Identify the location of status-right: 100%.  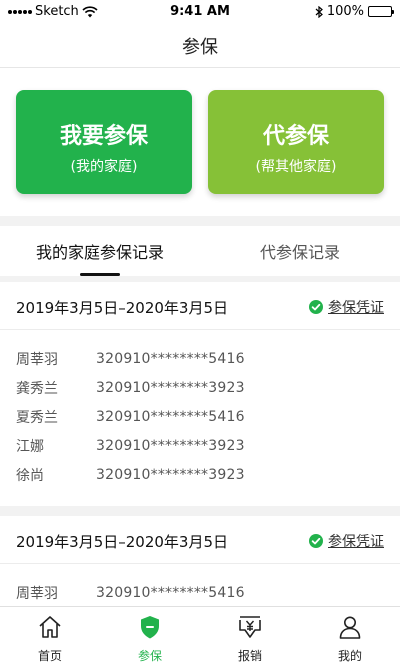
(354, 11).